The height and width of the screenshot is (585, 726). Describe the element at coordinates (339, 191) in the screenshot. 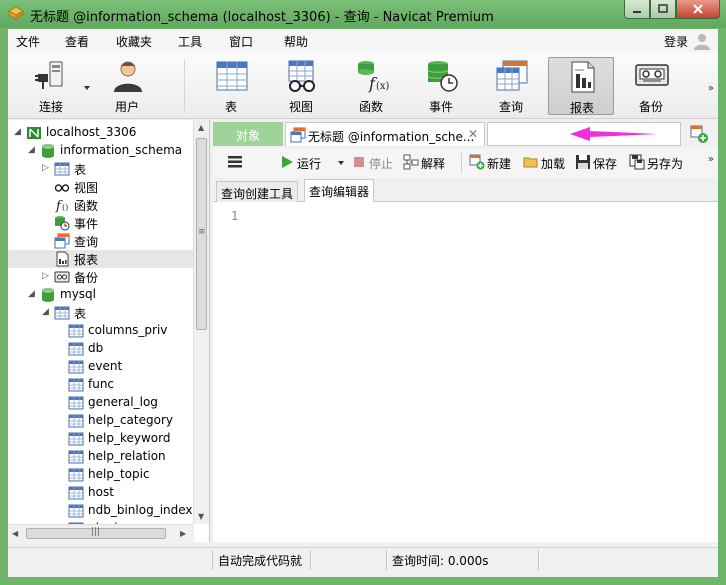

I see `tab-query-editor: 查询编辑器` at that location.